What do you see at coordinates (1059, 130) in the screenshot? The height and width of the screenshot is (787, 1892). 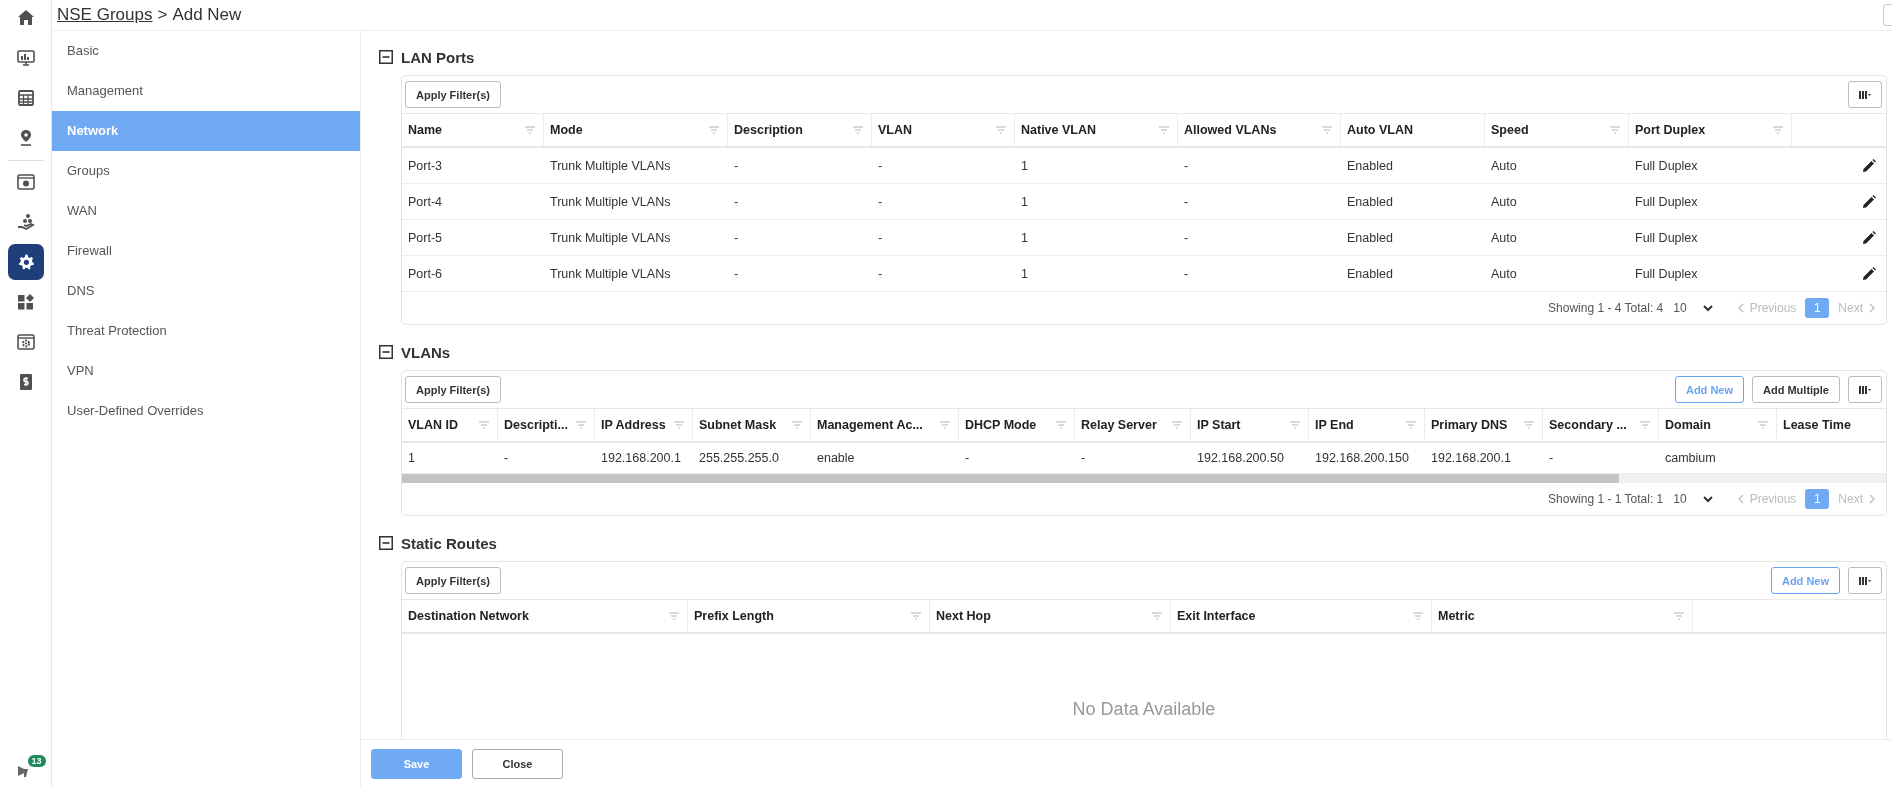 I see `column-header: Native VLAN` at bounding box center [1059, 130].